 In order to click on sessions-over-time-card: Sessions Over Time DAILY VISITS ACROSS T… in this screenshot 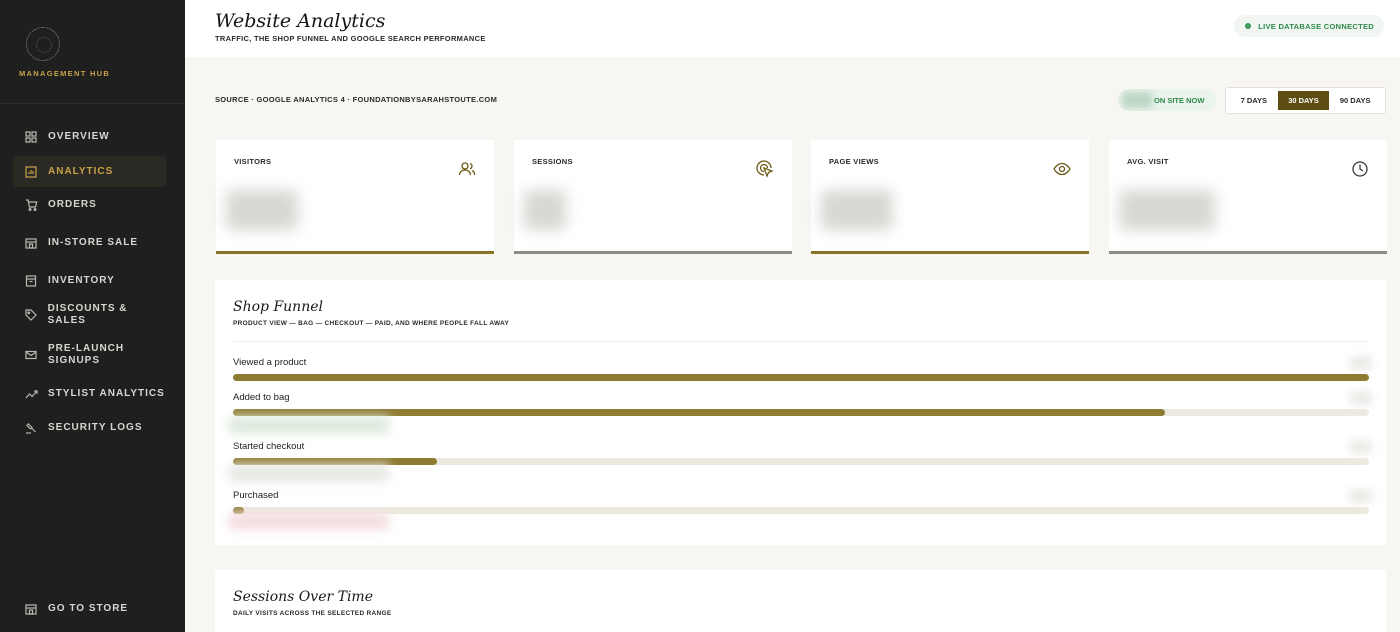, I will do `click(800, 601)`.